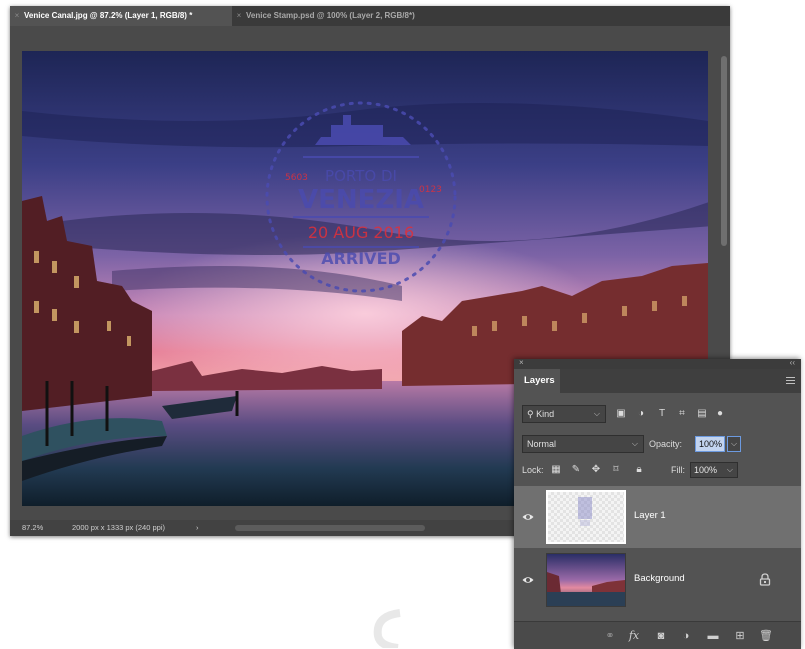 This screenshot has height=649, width=805. What do you see at coordinates (430, 190) in the screenshot?
I see `stamp-code-right: 0123` at bounding box center [430, 190].